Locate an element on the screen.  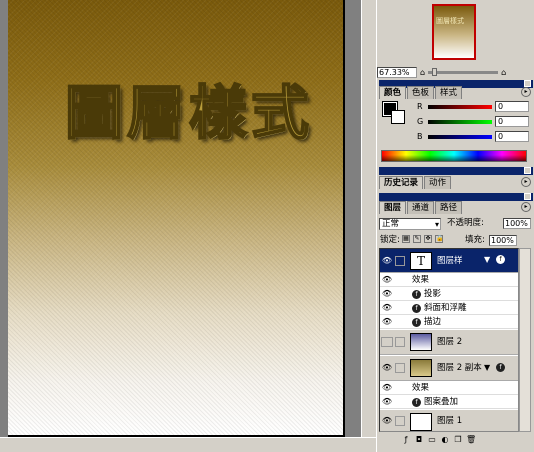
canvas-title-text: 圖層樣式 is located at coordinates (188, 113).